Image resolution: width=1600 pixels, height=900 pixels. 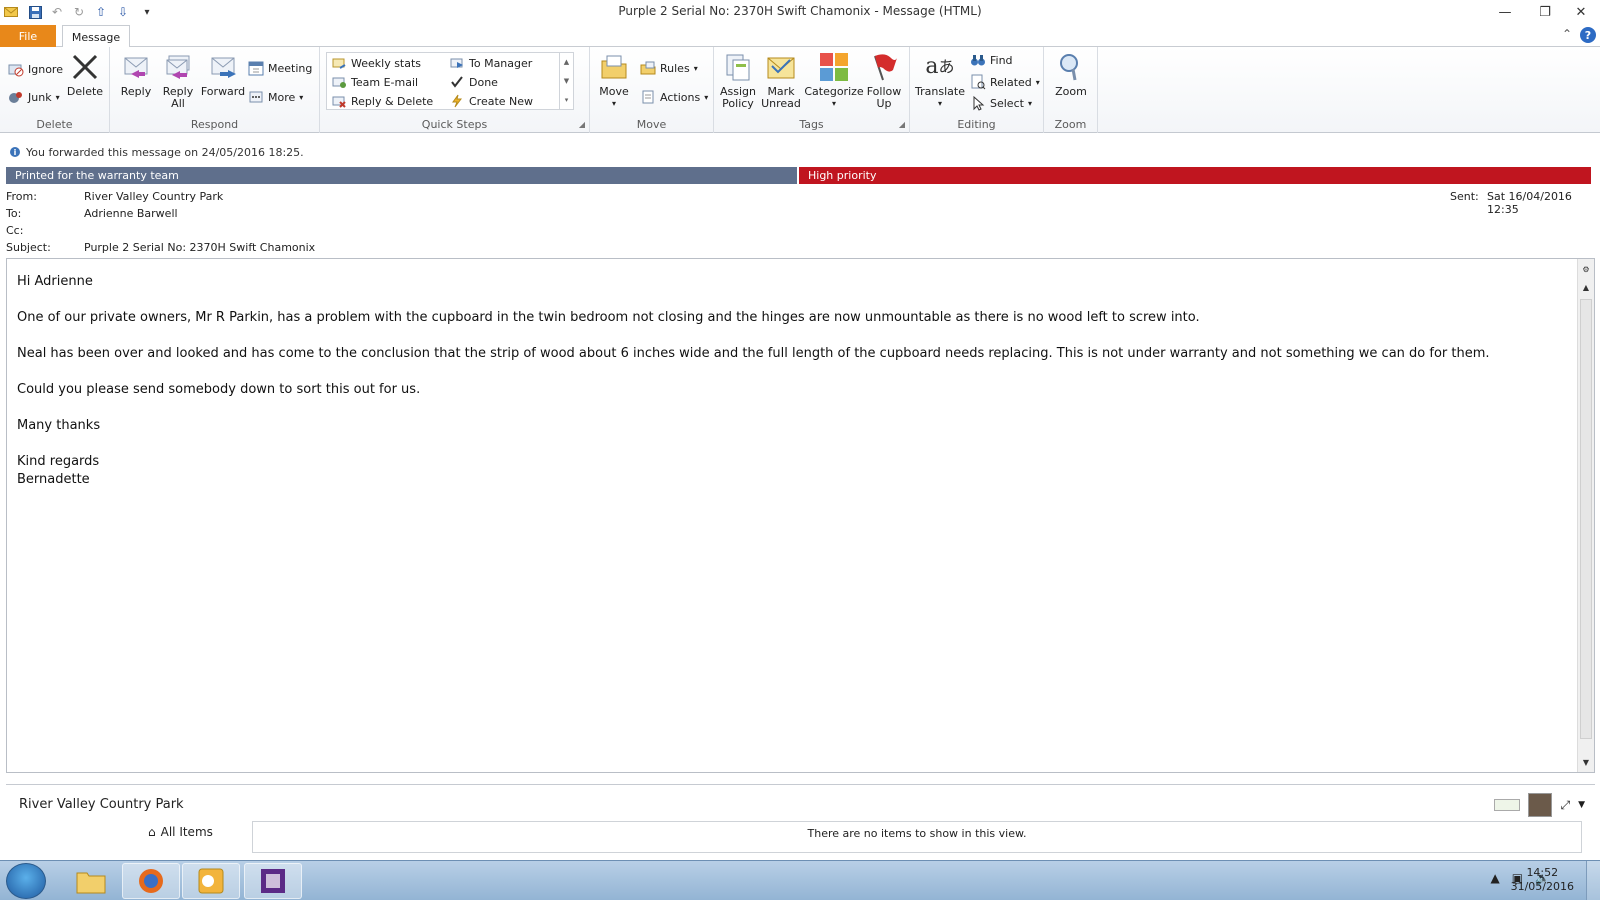 What do you see at coordinates (131, 213) in the screenshot?
I see `to-value: Adrienne Barwell` at bounding box center [131, 213].